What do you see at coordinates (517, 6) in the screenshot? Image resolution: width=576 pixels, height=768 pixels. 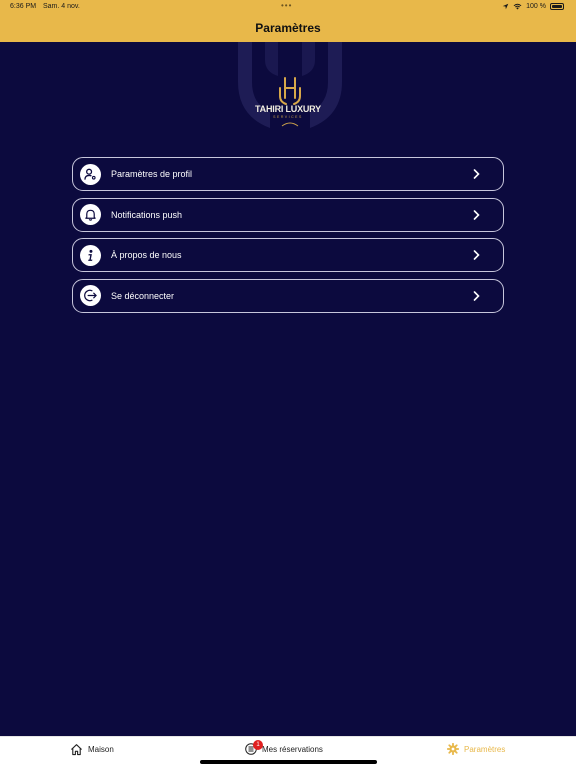 I see `wifi-icon` at bounding box center [517, 6].